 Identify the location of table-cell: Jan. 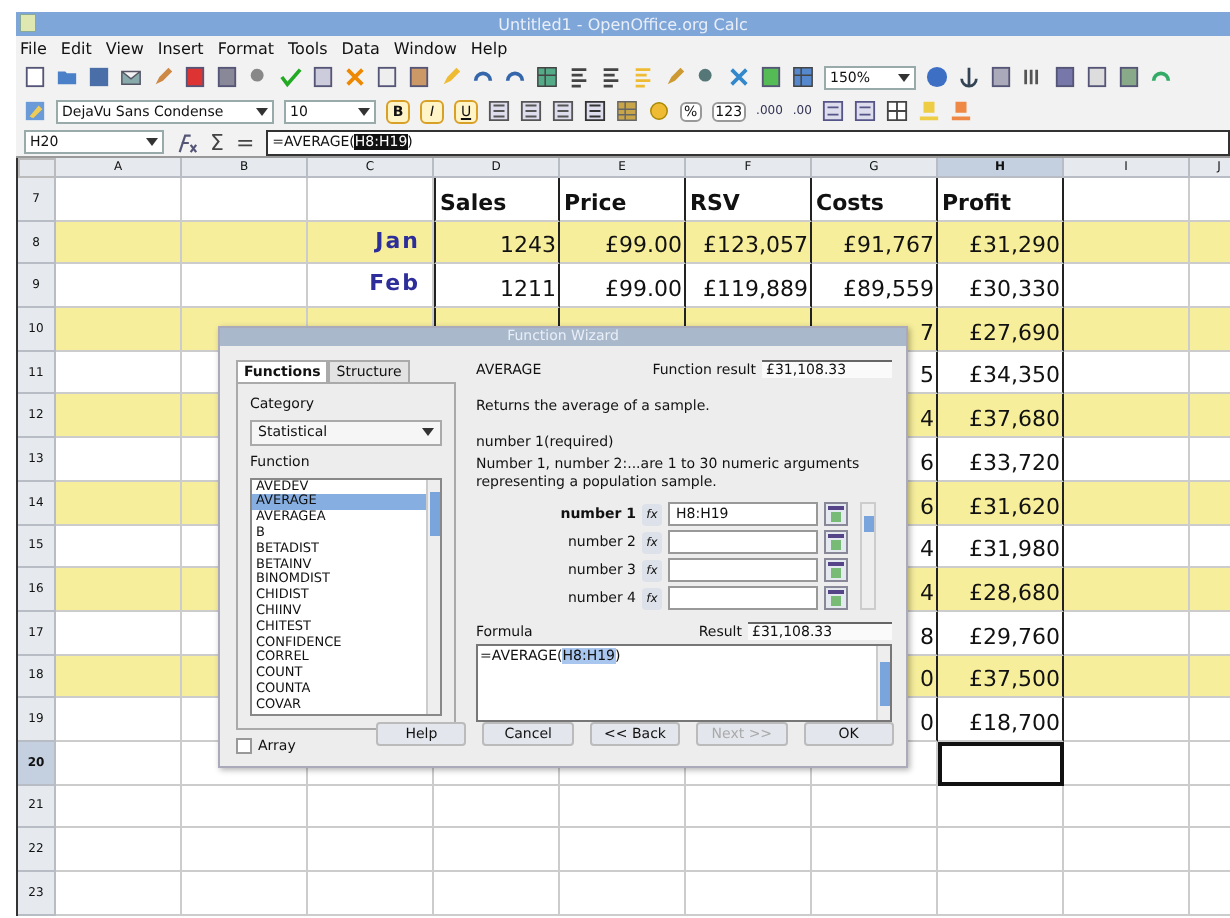
(371, 243).